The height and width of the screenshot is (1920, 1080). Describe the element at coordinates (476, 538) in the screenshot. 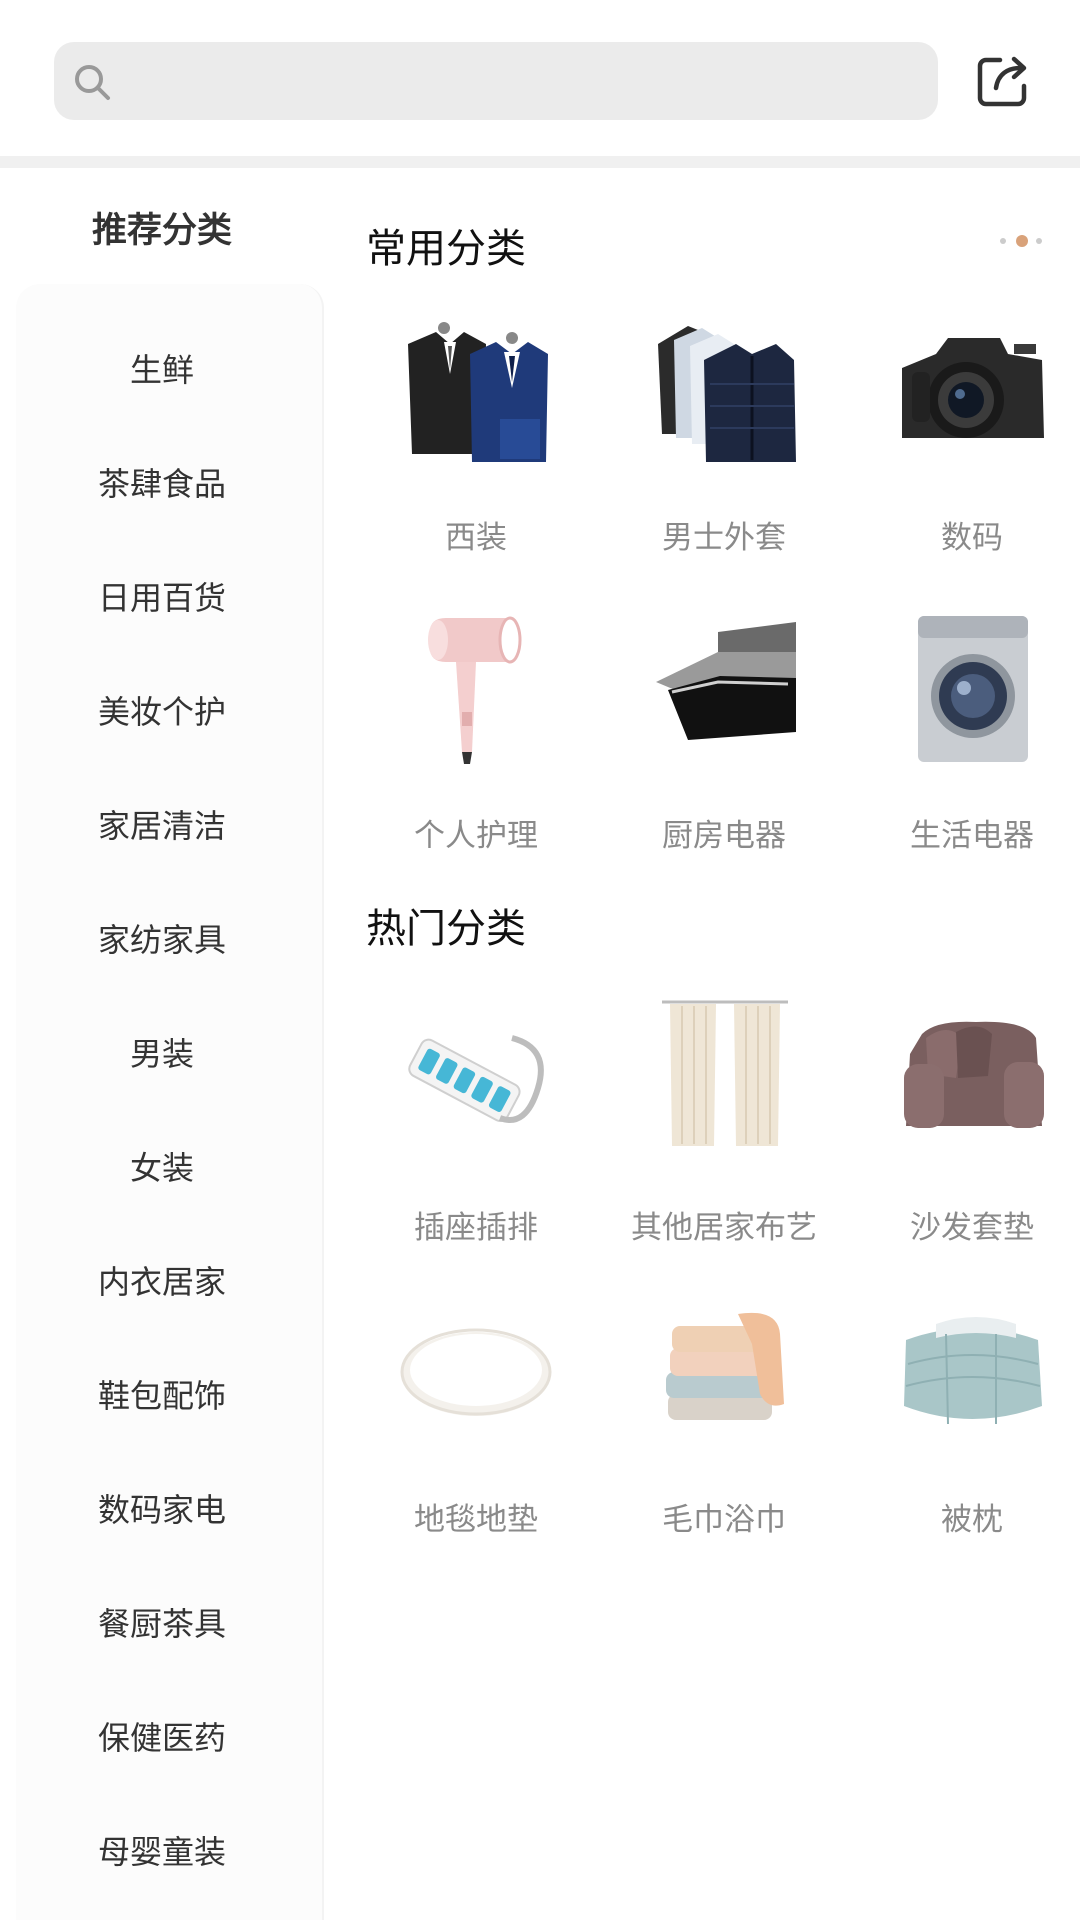

I see `category-label: 西装` at that location.